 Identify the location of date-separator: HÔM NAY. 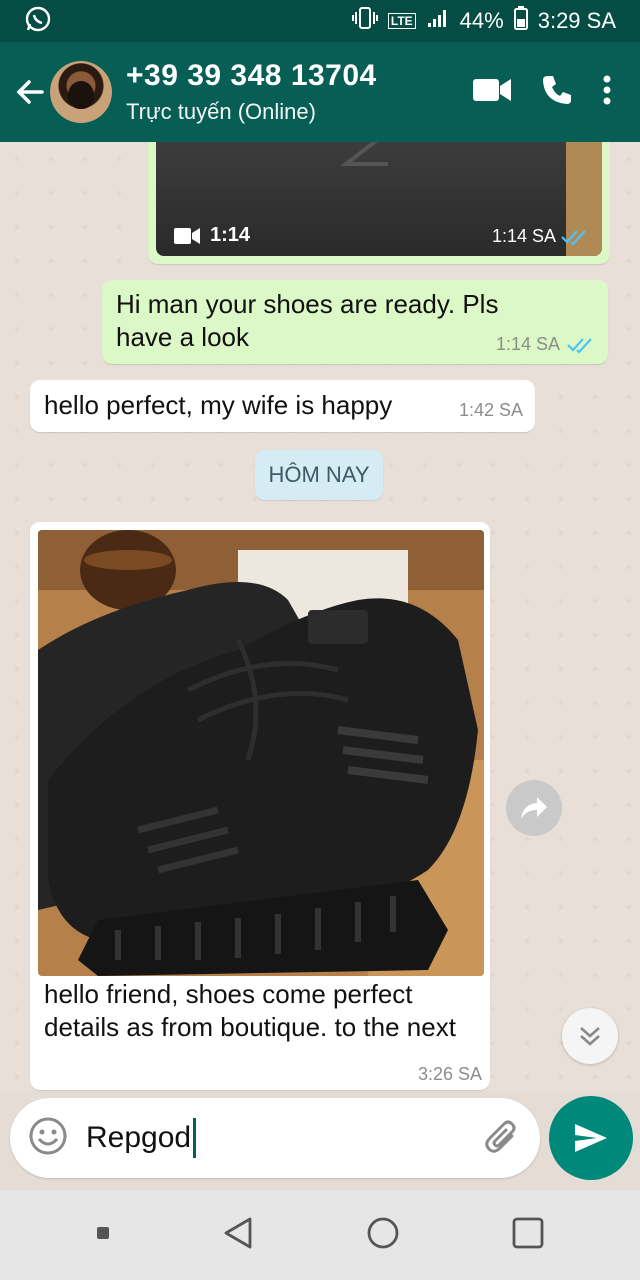
(319, 475).